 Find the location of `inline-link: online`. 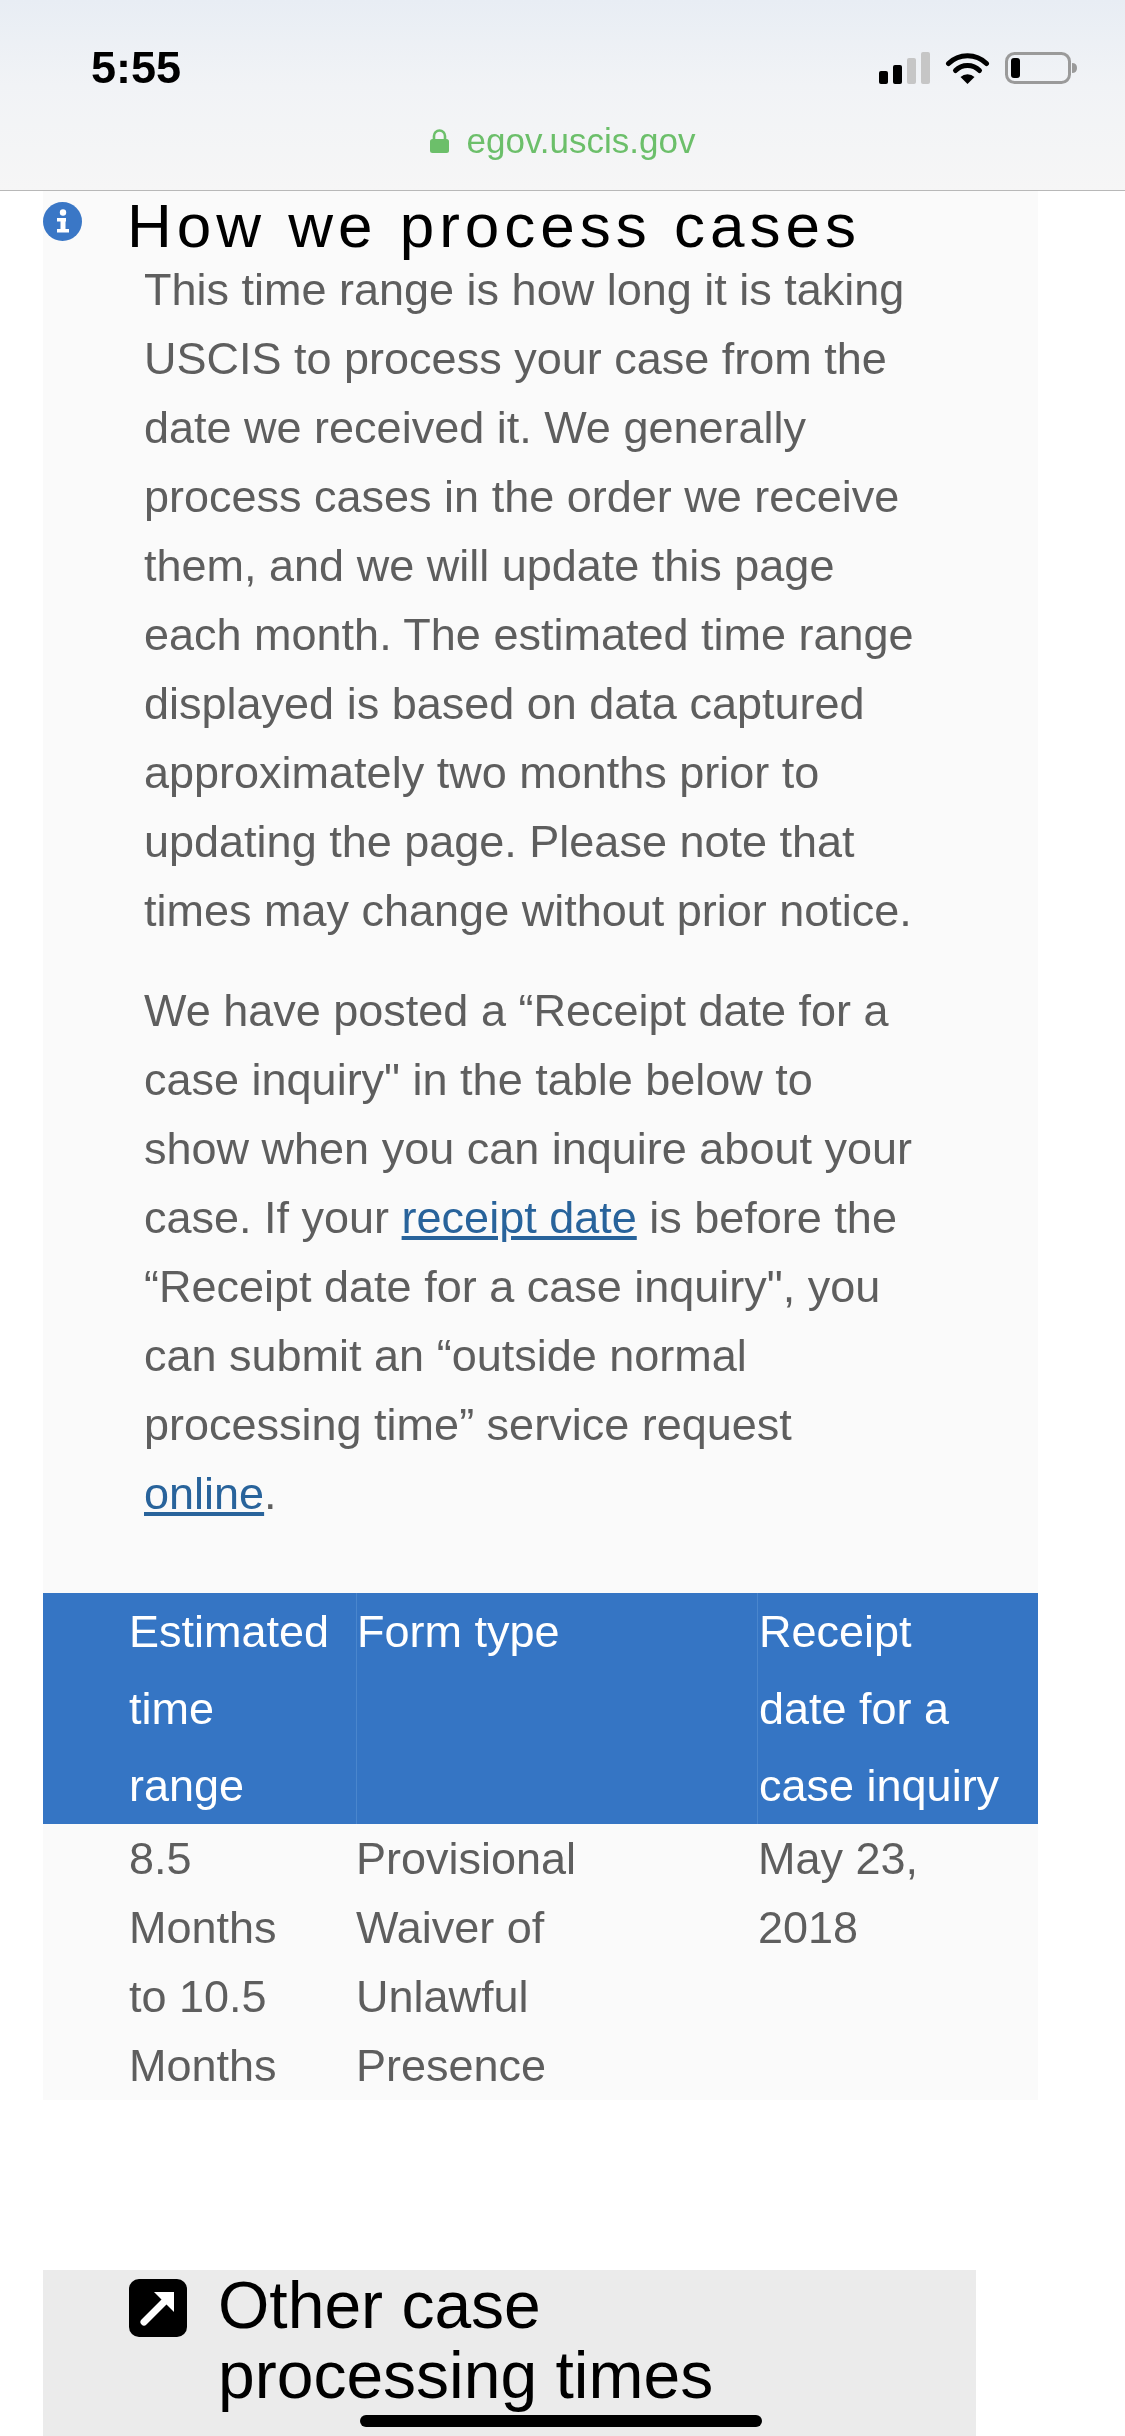

inline-link: online is located at coordinates (204, 1493).